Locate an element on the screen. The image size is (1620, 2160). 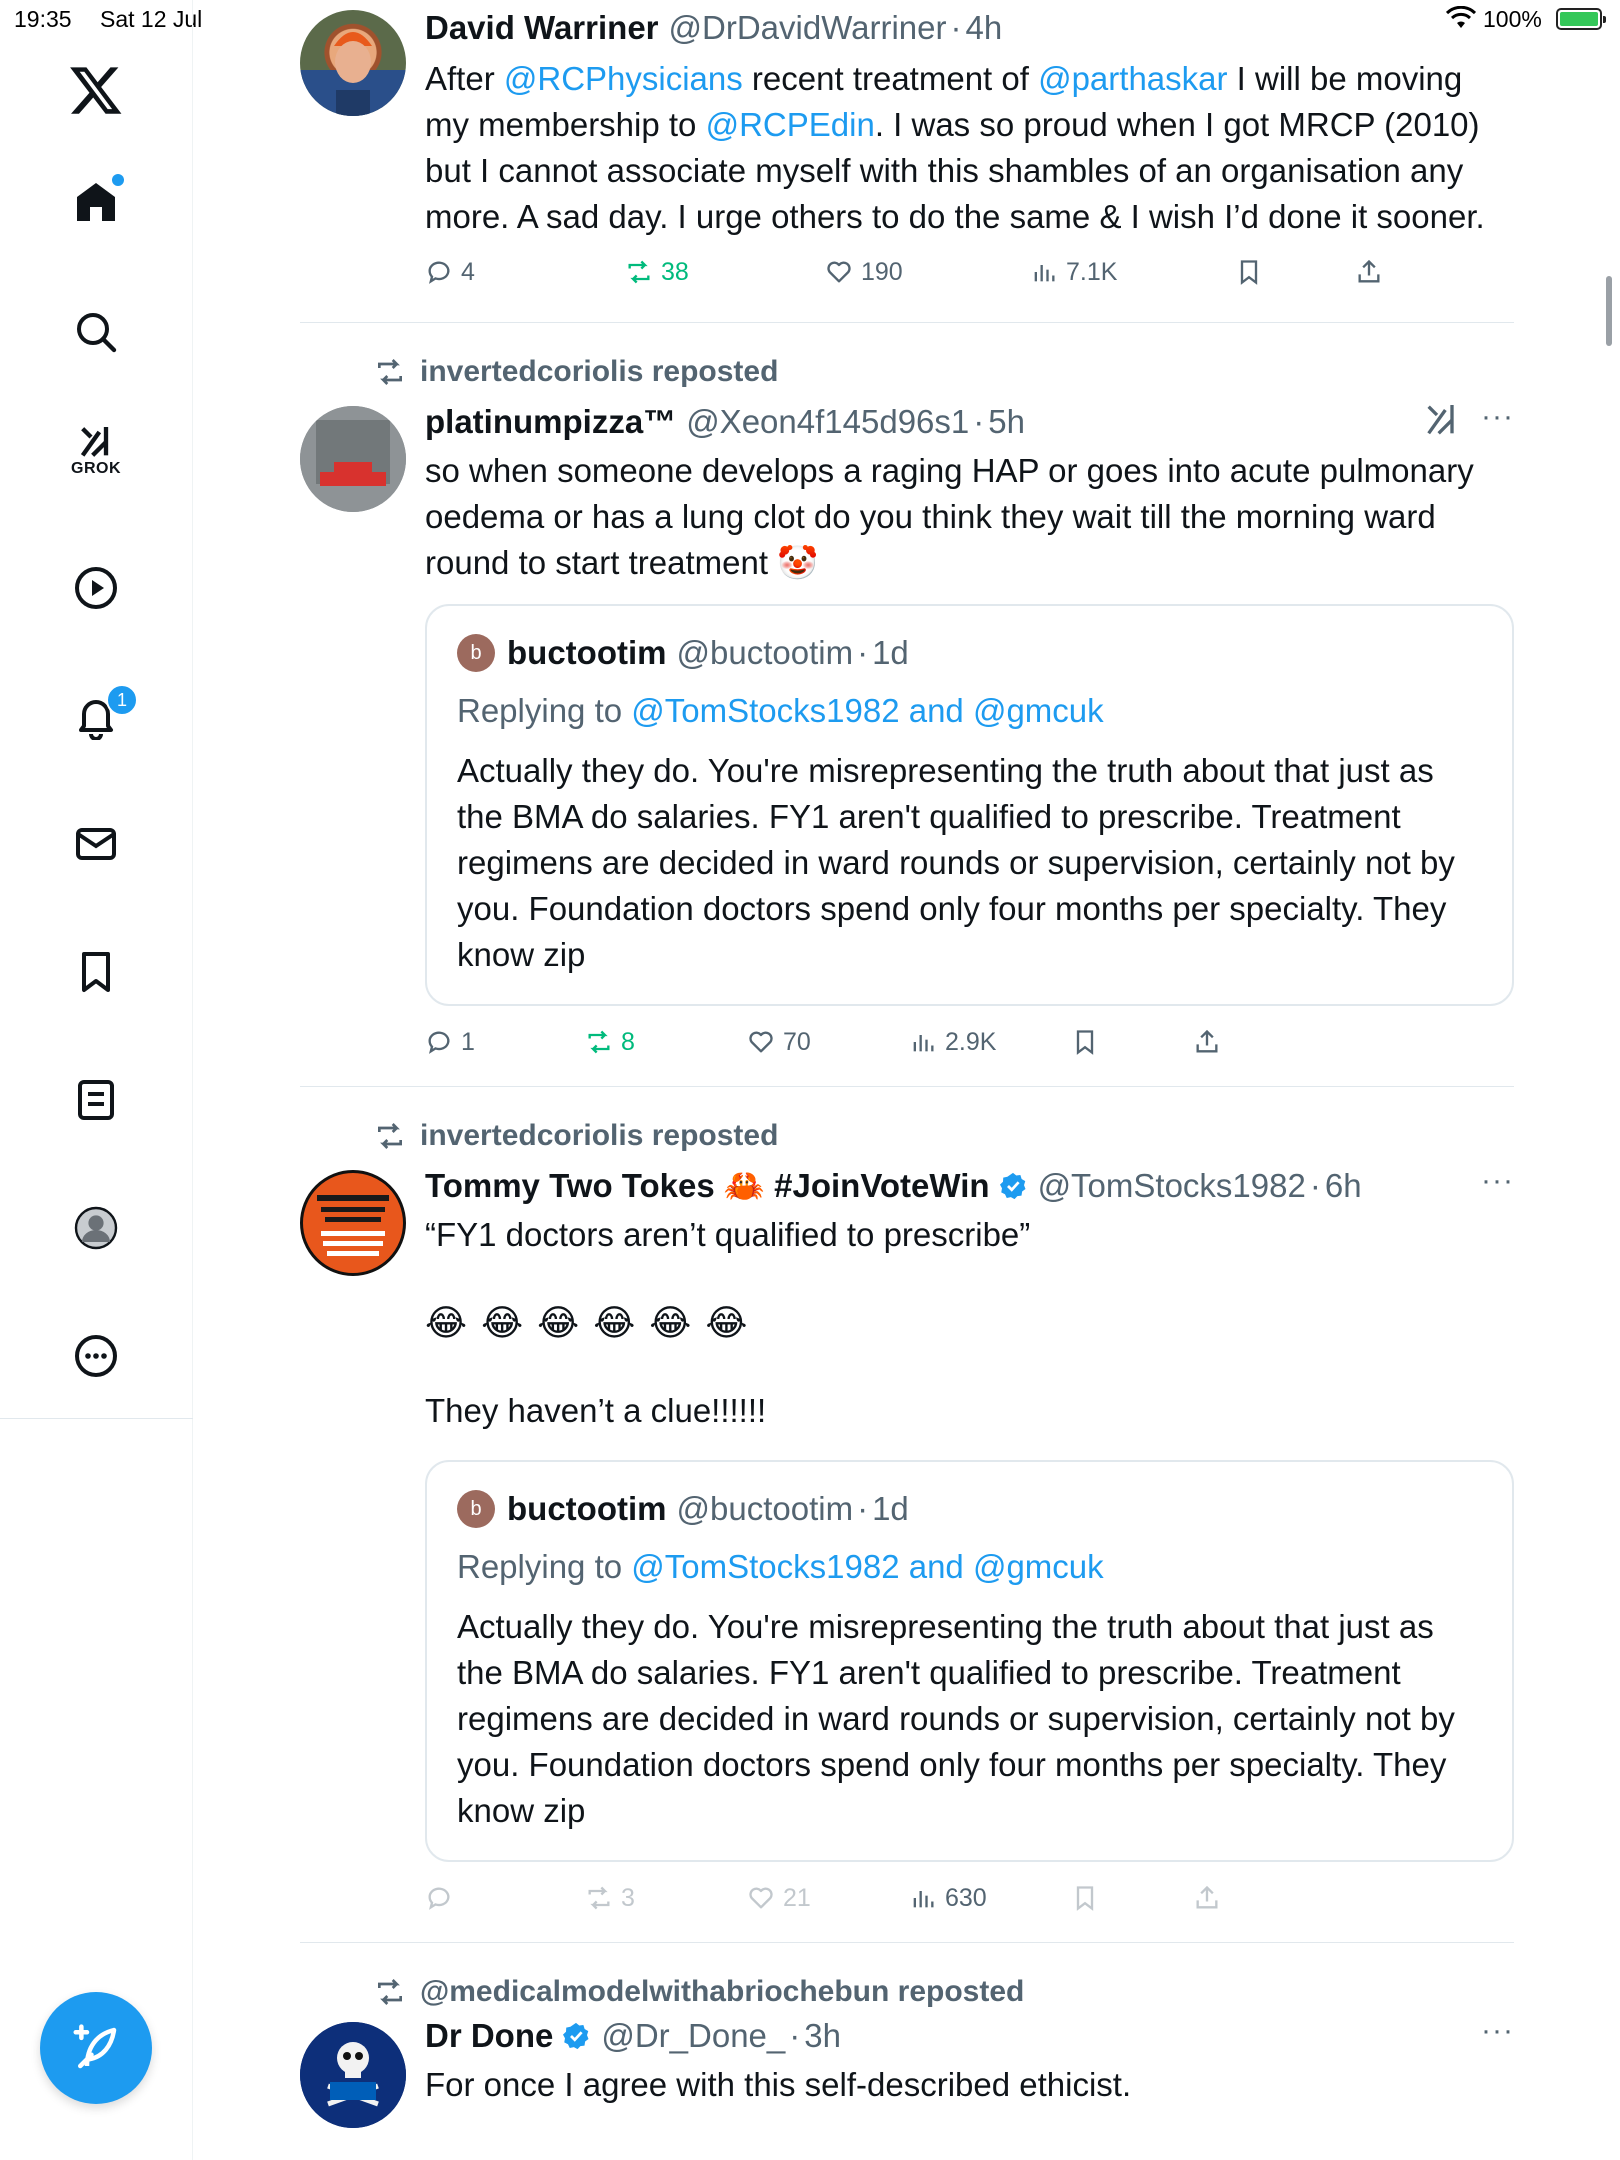
bookmark-icon is located at coordinates (96, 972).